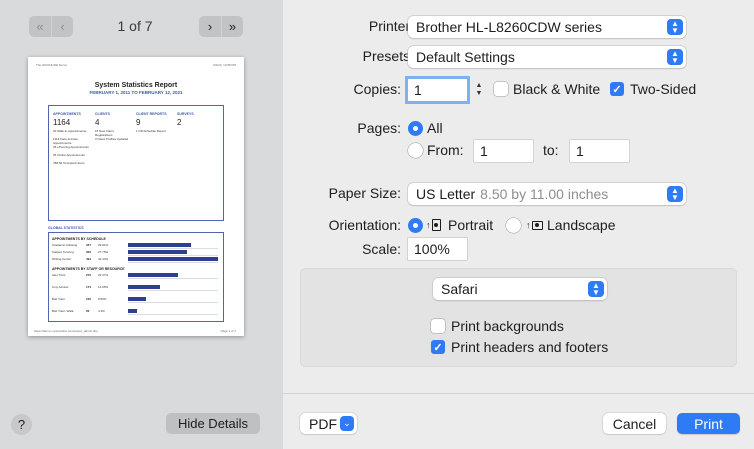 This screenshot has height=449, width=754. I want to click on presets-label: Presets:, so click(388, 56).